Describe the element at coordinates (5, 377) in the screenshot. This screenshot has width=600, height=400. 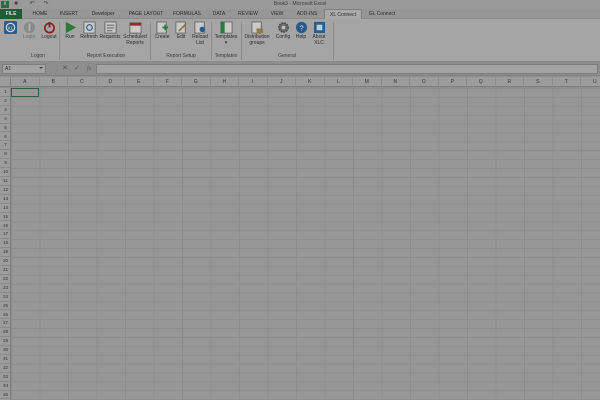
I see `row-header: 33` at that location.